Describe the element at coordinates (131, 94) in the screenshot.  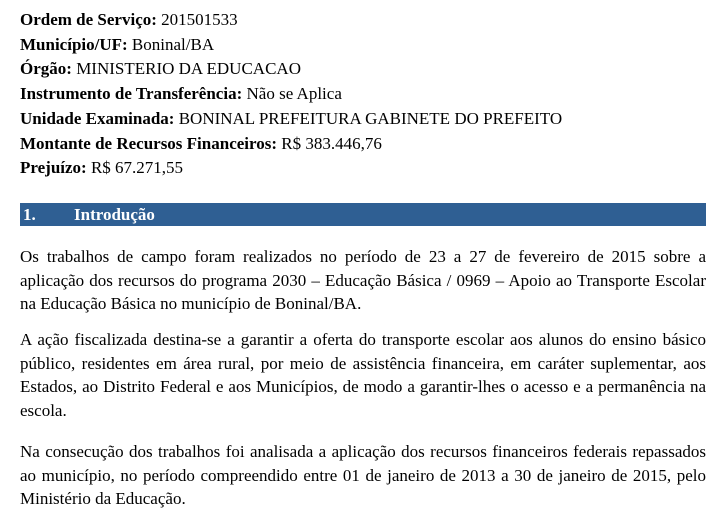
I see `field-label: Instrumento de Transferência:` at that location.